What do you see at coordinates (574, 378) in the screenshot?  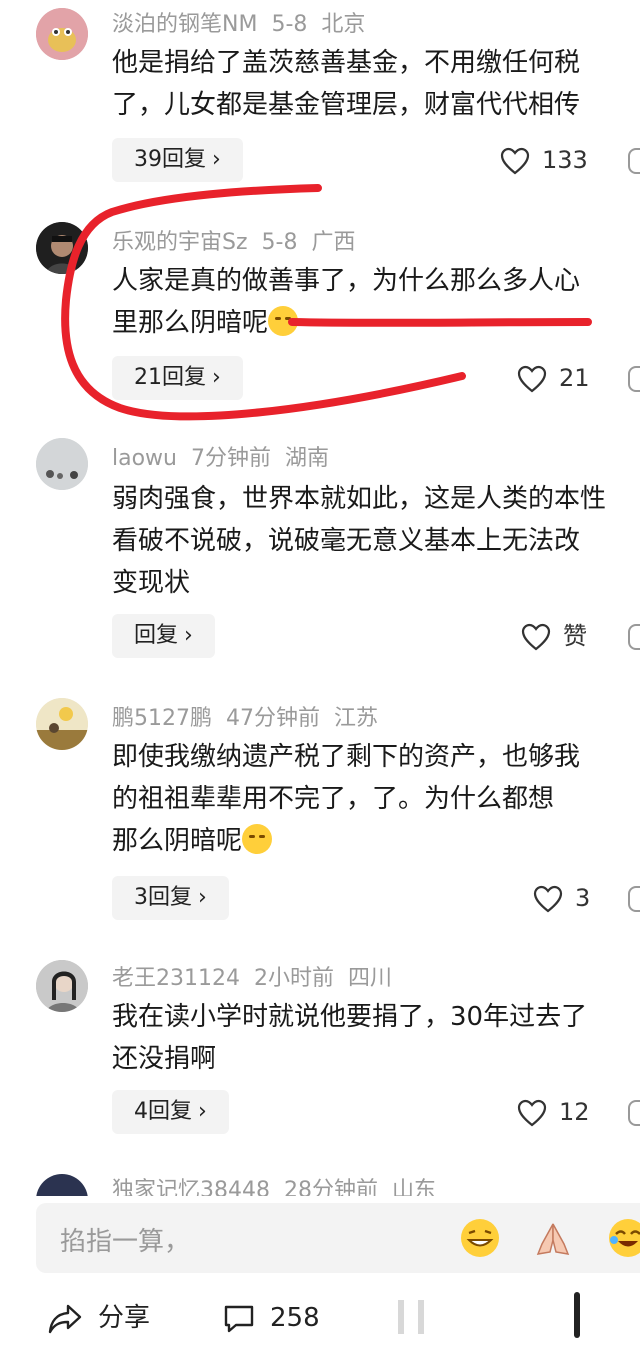 I see `like-count: 21` at bounding box center [574, 378].